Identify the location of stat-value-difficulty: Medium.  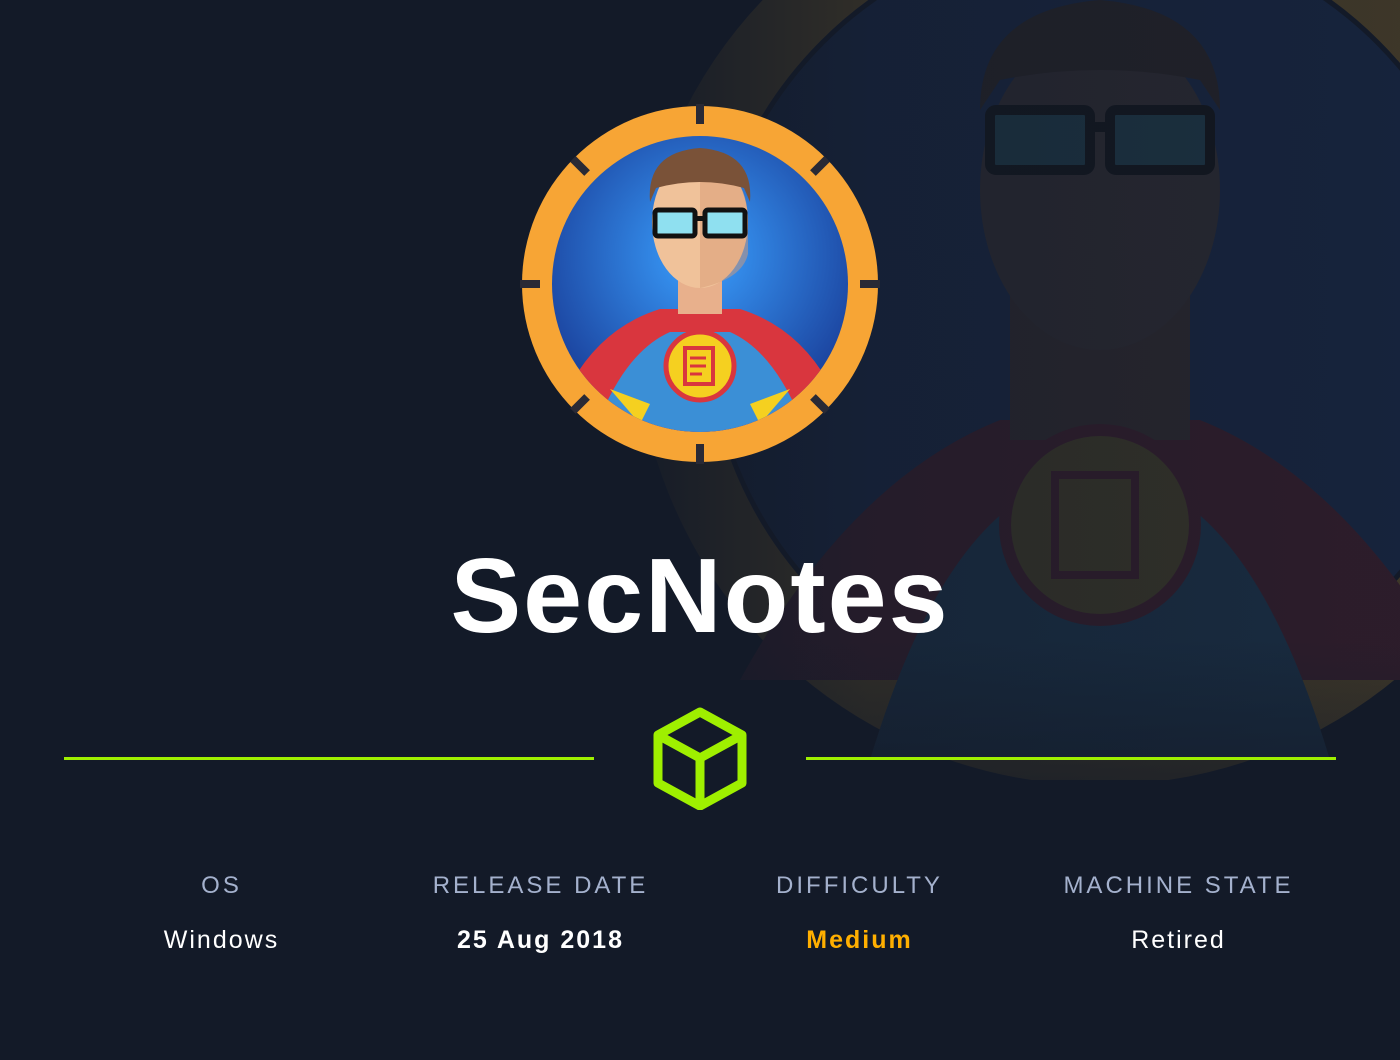
(859, 940).